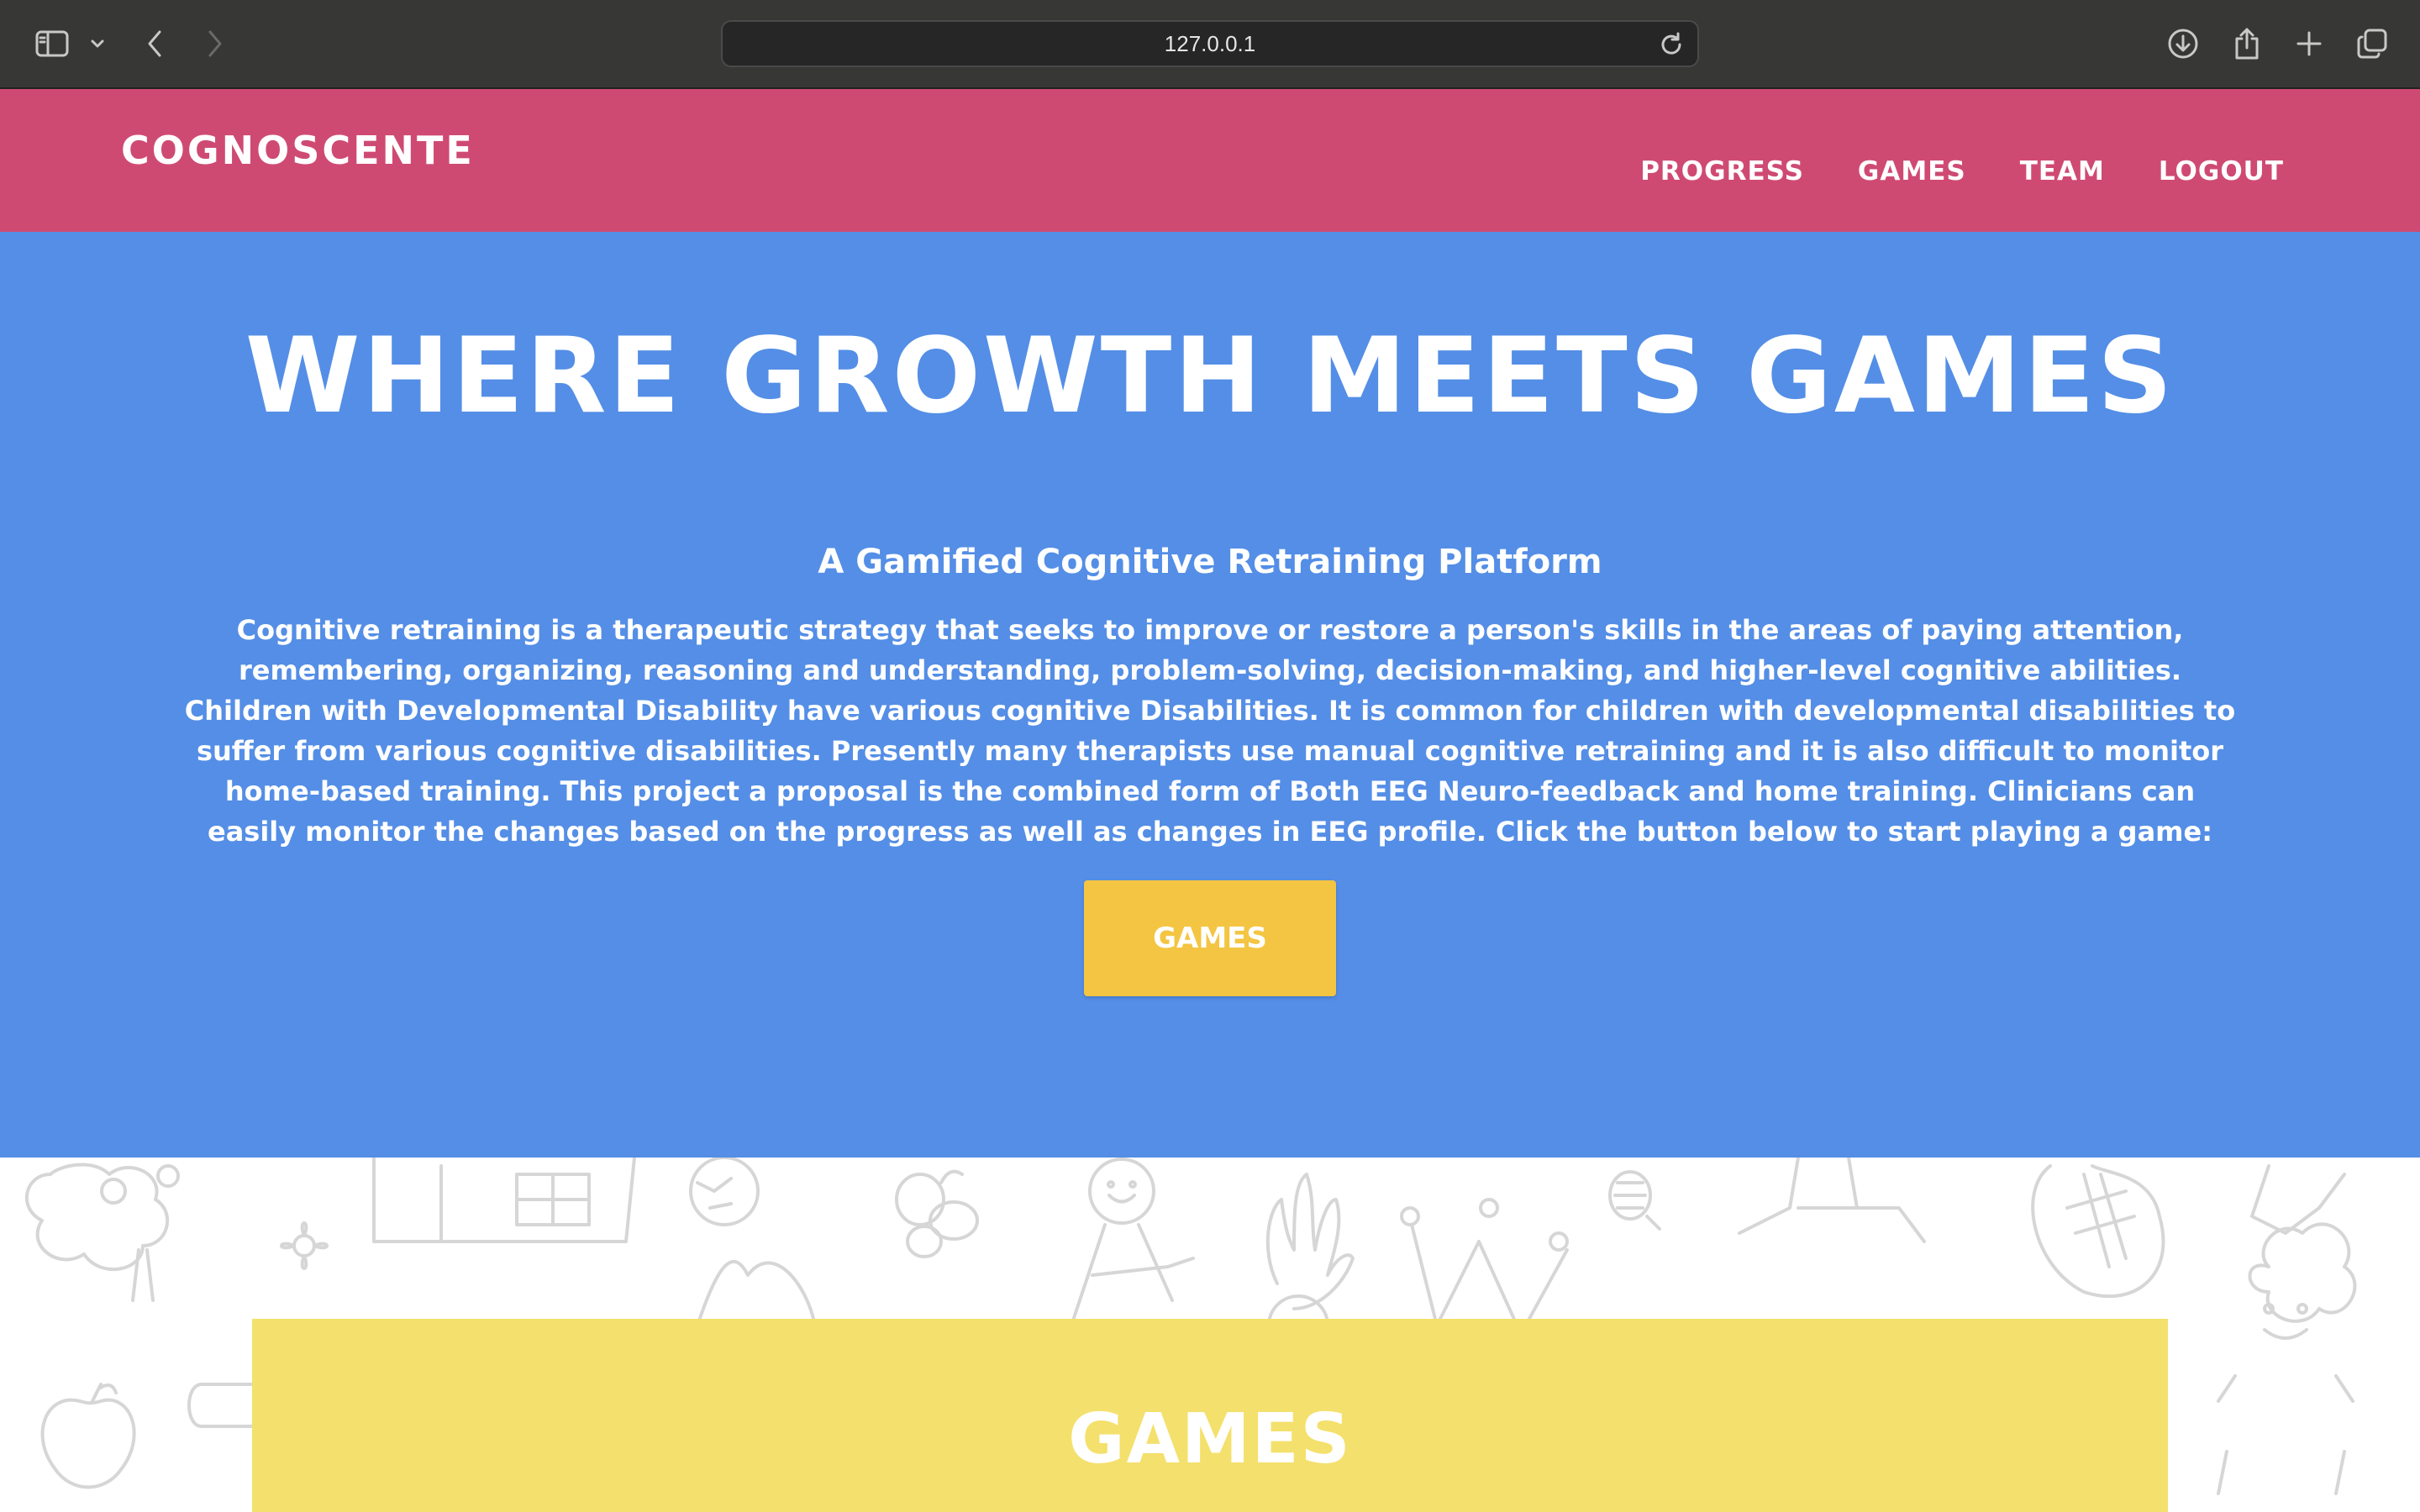 Image resolution: width=2420 pixels, height=1512 pixels. Describe the element at coordinates (1671, 44) in the screenshot. I see `reload-icon` at that location.